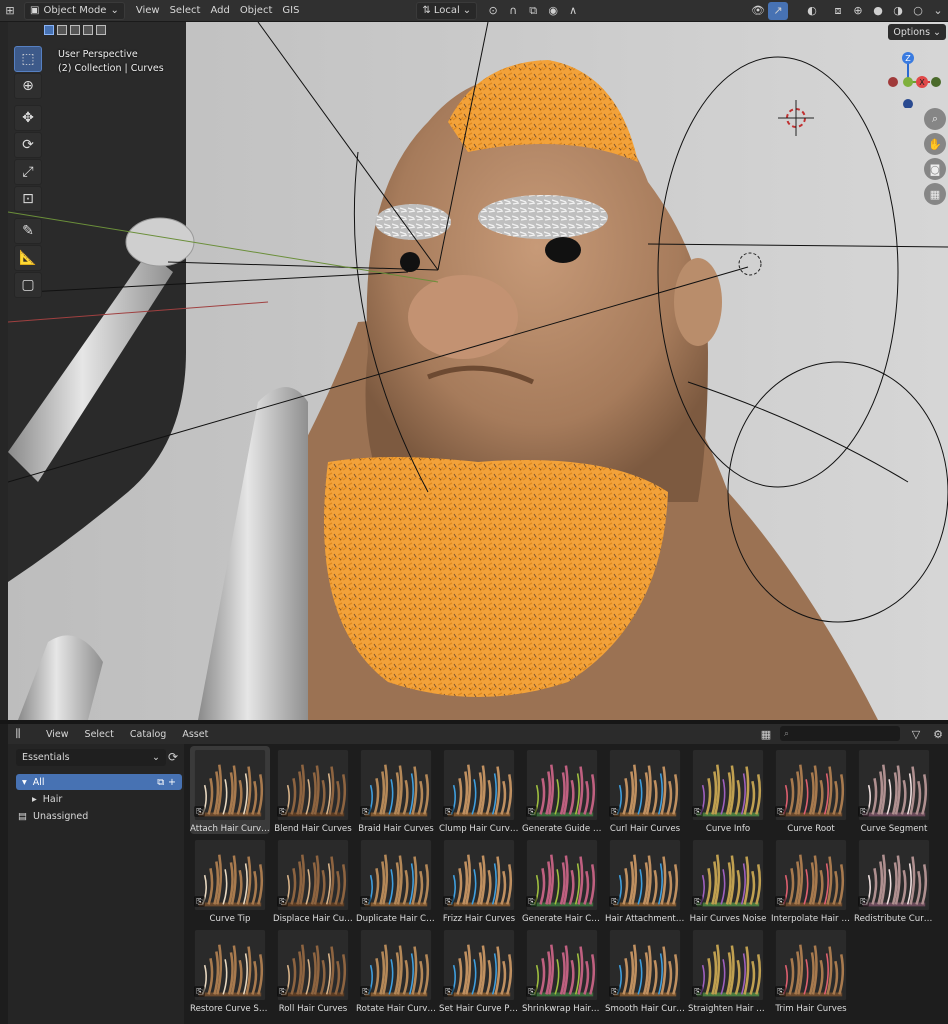 The image size is (948, 1024). Describe the element at coordinates (935, 144) in the screenshot. I see `pan-hand-icon: ✋` at that location.